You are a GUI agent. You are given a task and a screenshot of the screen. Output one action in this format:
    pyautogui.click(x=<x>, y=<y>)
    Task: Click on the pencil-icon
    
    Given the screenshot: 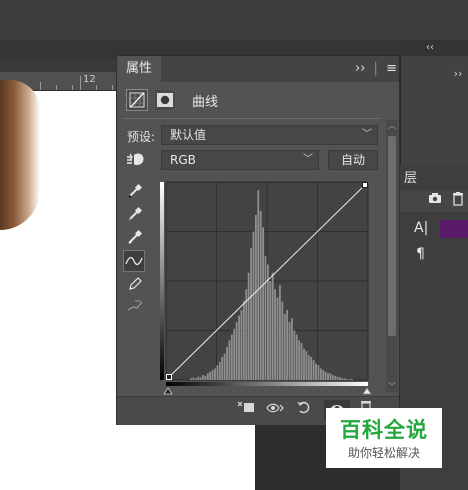 What is the action you would take?
    pyautogui.click(x=135, y=284)
    